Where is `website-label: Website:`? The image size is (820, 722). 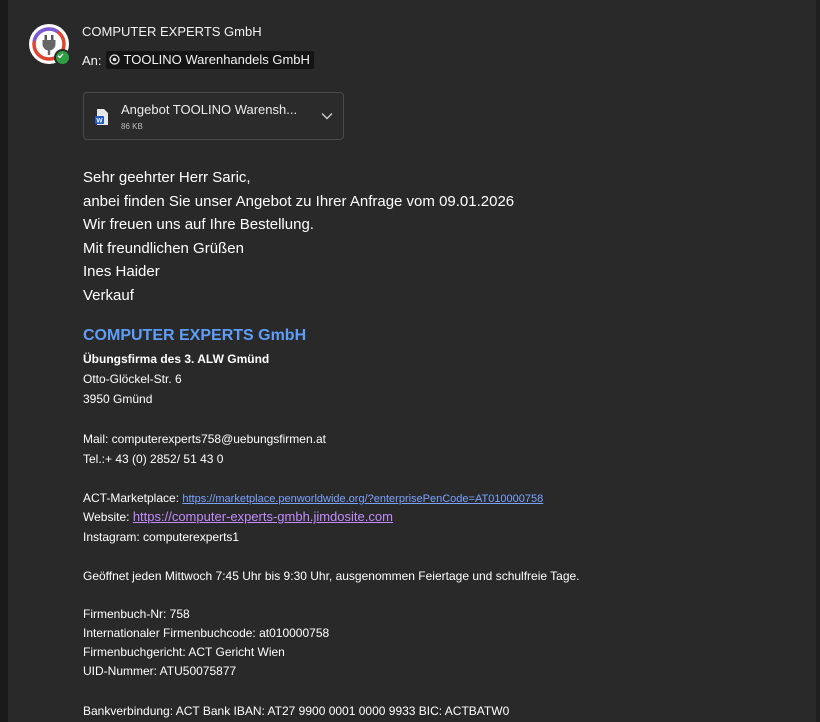
website-label: Website: is located at coordinates (108, 517).